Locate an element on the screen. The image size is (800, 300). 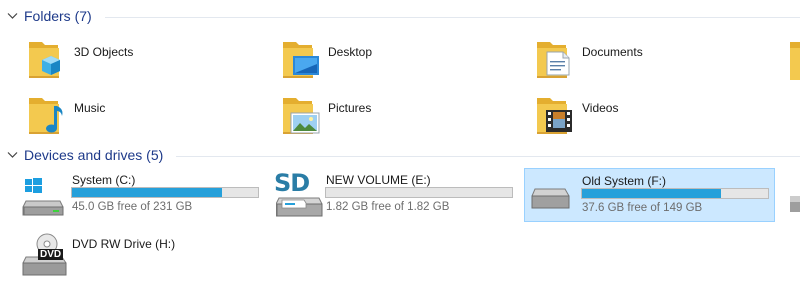
drive-free-space: 37.6 GB free of 149 GB is located at coordinates (642, 208).